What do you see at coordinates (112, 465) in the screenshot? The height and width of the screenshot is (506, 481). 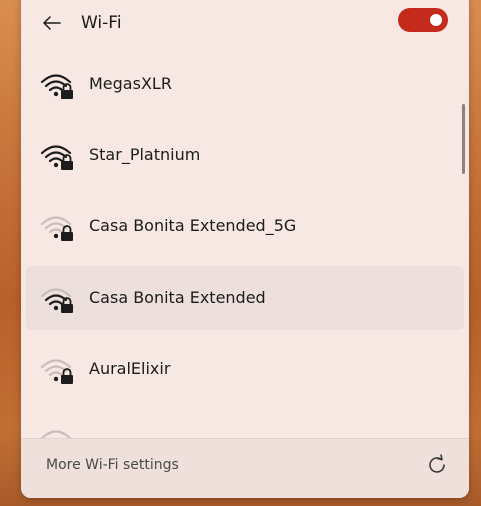 I see `more-wifi-settings-link: More Wi-Fi settings` at bounding box center [112, 465].